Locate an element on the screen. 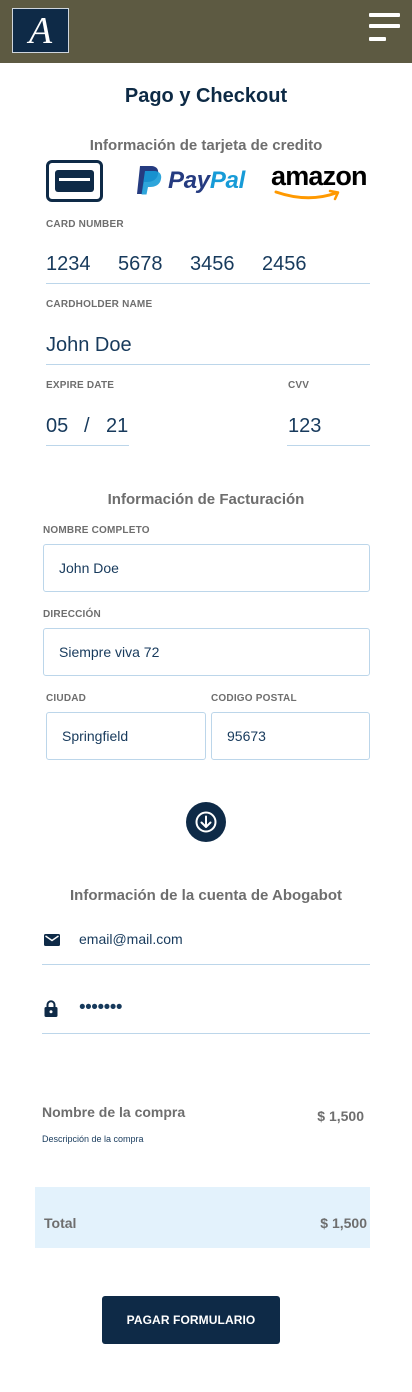 The image size is (412, 1392). password-input: ••••••• is located at coordinates (206, 1015).